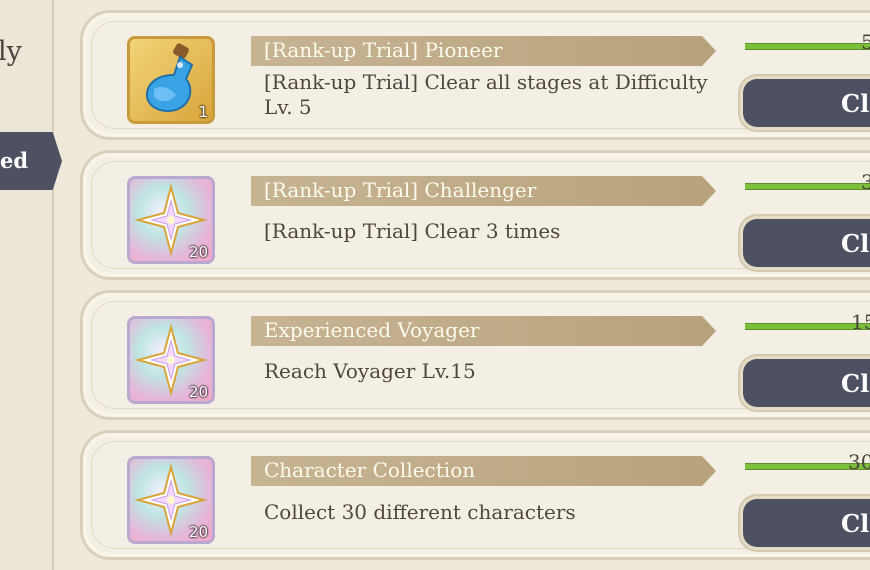 The width and height of the screenshot is (870, 570). I want to click on sidebar-selected-tab-label: ed, so click(14, 160).